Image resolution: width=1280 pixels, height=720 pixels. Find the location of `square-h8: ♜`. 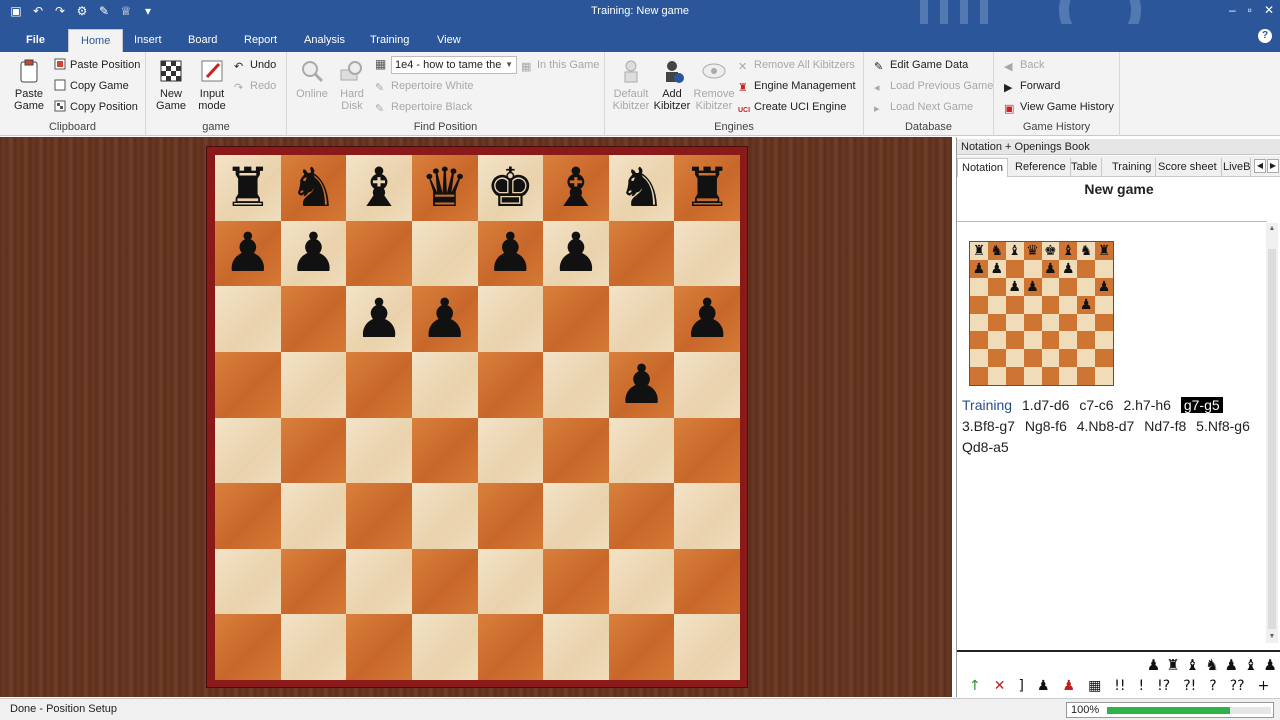

square-h8: ♜ is located at coordinates (707, 188).